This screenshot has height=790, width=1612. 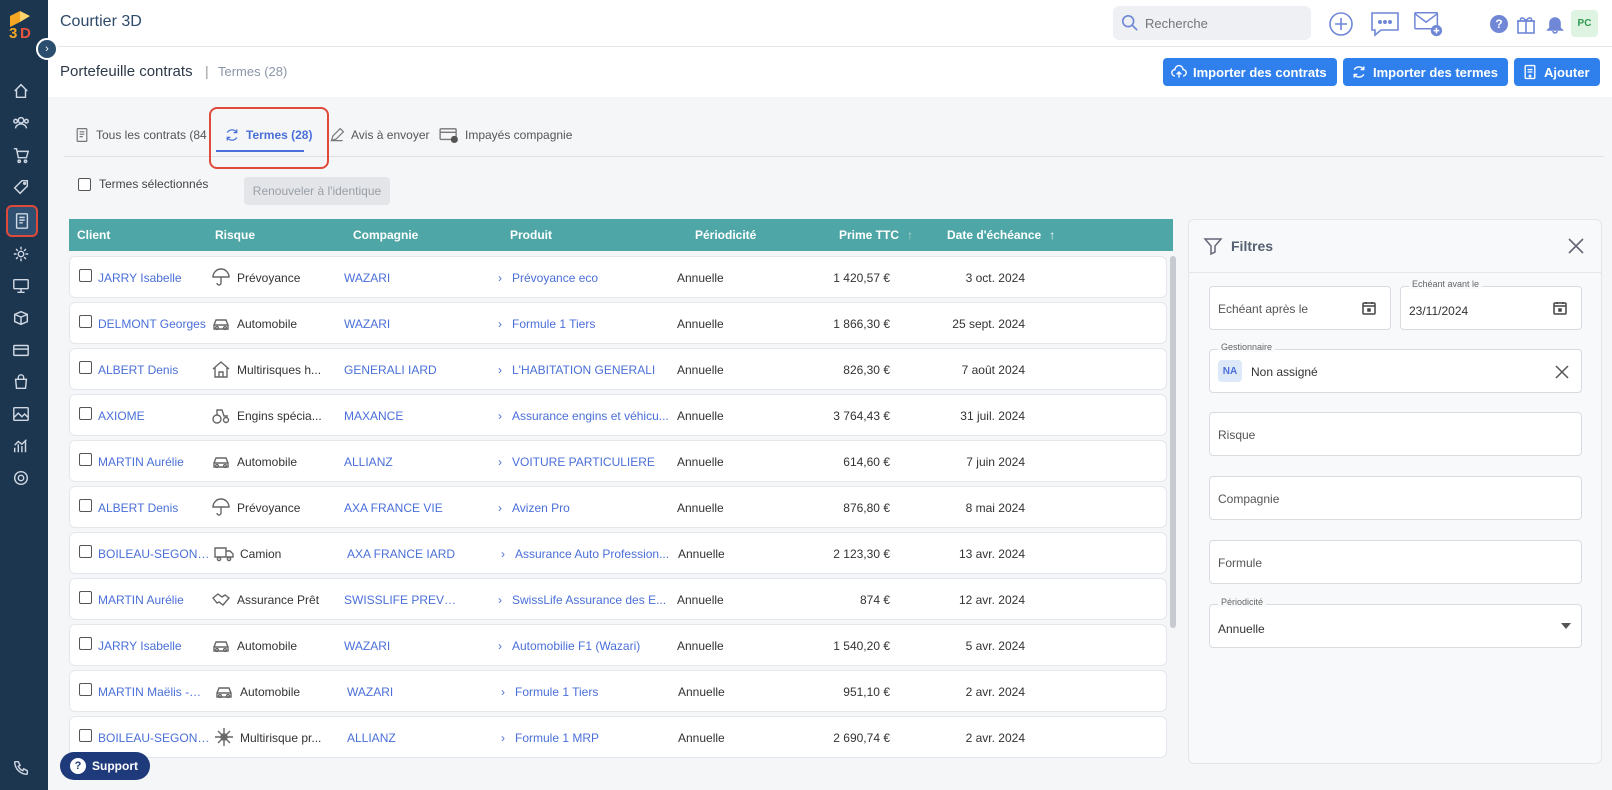 What do you see at coordinates (404, 508) in the screenshot?
I see `company-link: AXA FRANCE VIE` at bounding box center [404, 508].